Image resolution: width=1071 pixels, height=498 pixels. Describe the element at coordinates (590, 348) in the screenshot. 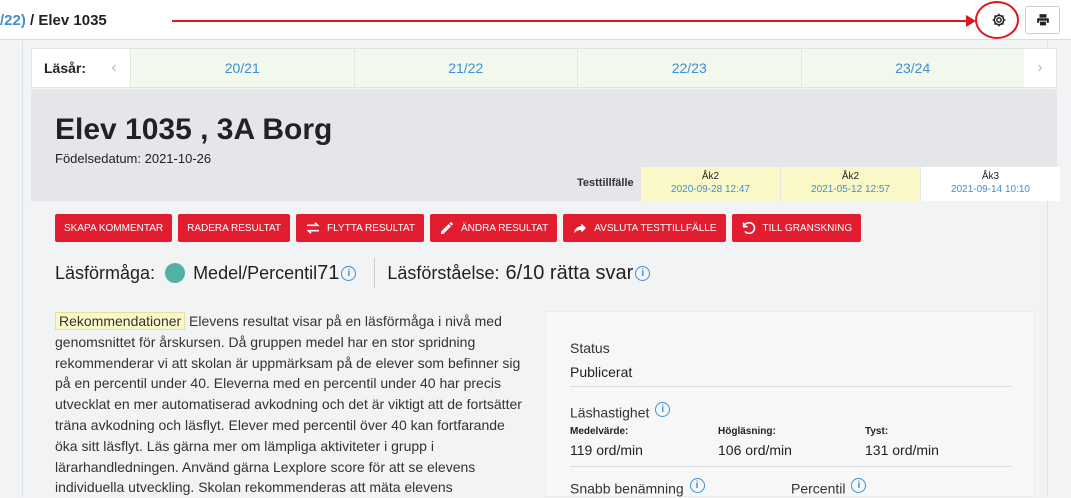

I see `status-label: Status` at that location.